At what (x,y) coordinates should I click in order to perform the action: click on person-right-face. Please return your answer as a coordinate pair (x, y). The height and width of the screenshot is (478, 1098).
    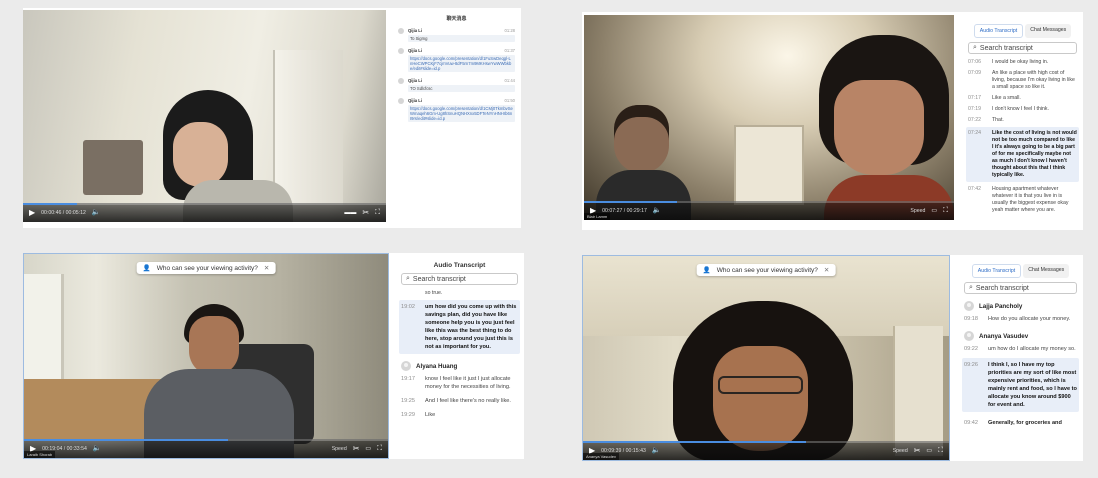
    Looking at the image, I should click on (879, 127).